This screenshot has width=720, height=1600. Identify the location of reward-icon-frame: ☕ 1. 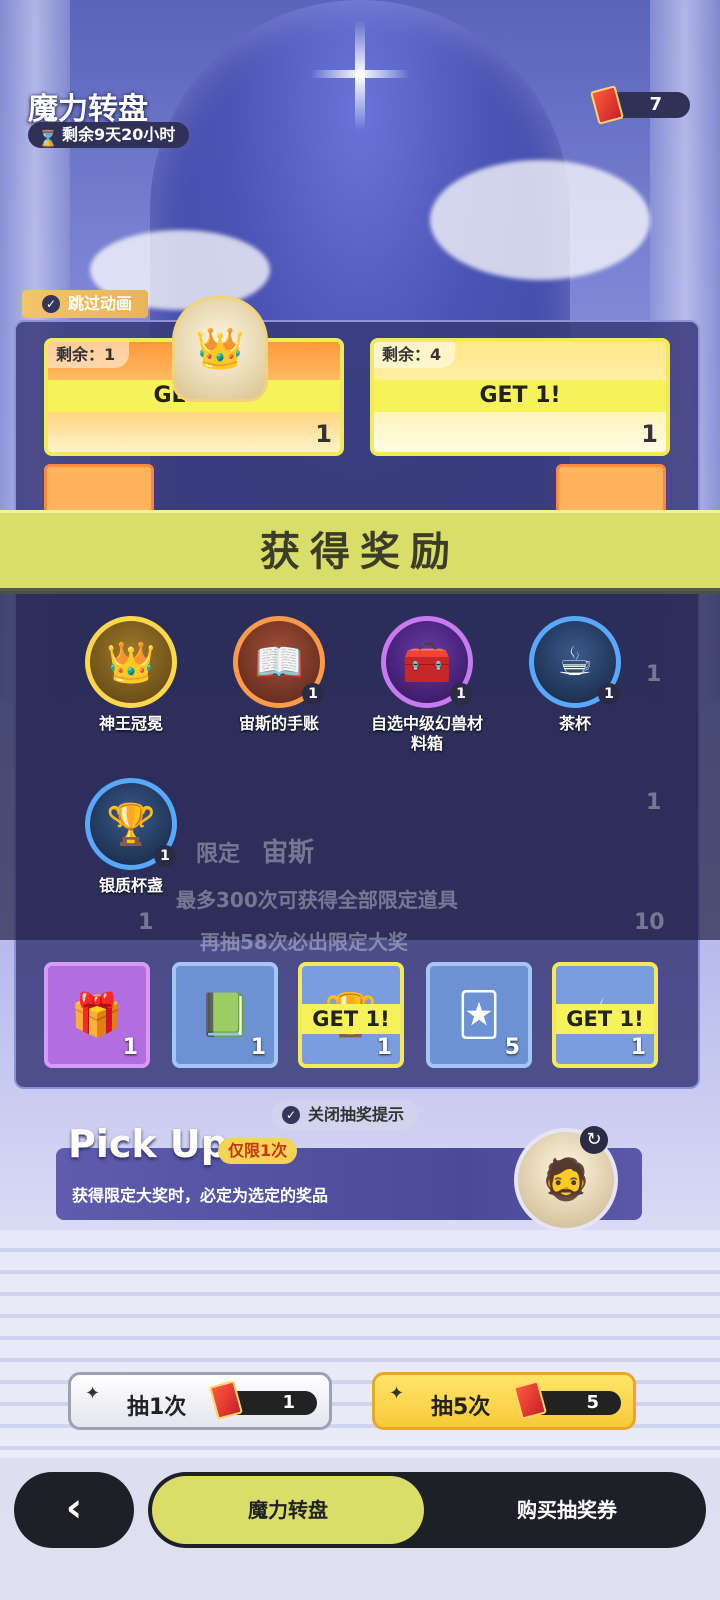
(575, 662).